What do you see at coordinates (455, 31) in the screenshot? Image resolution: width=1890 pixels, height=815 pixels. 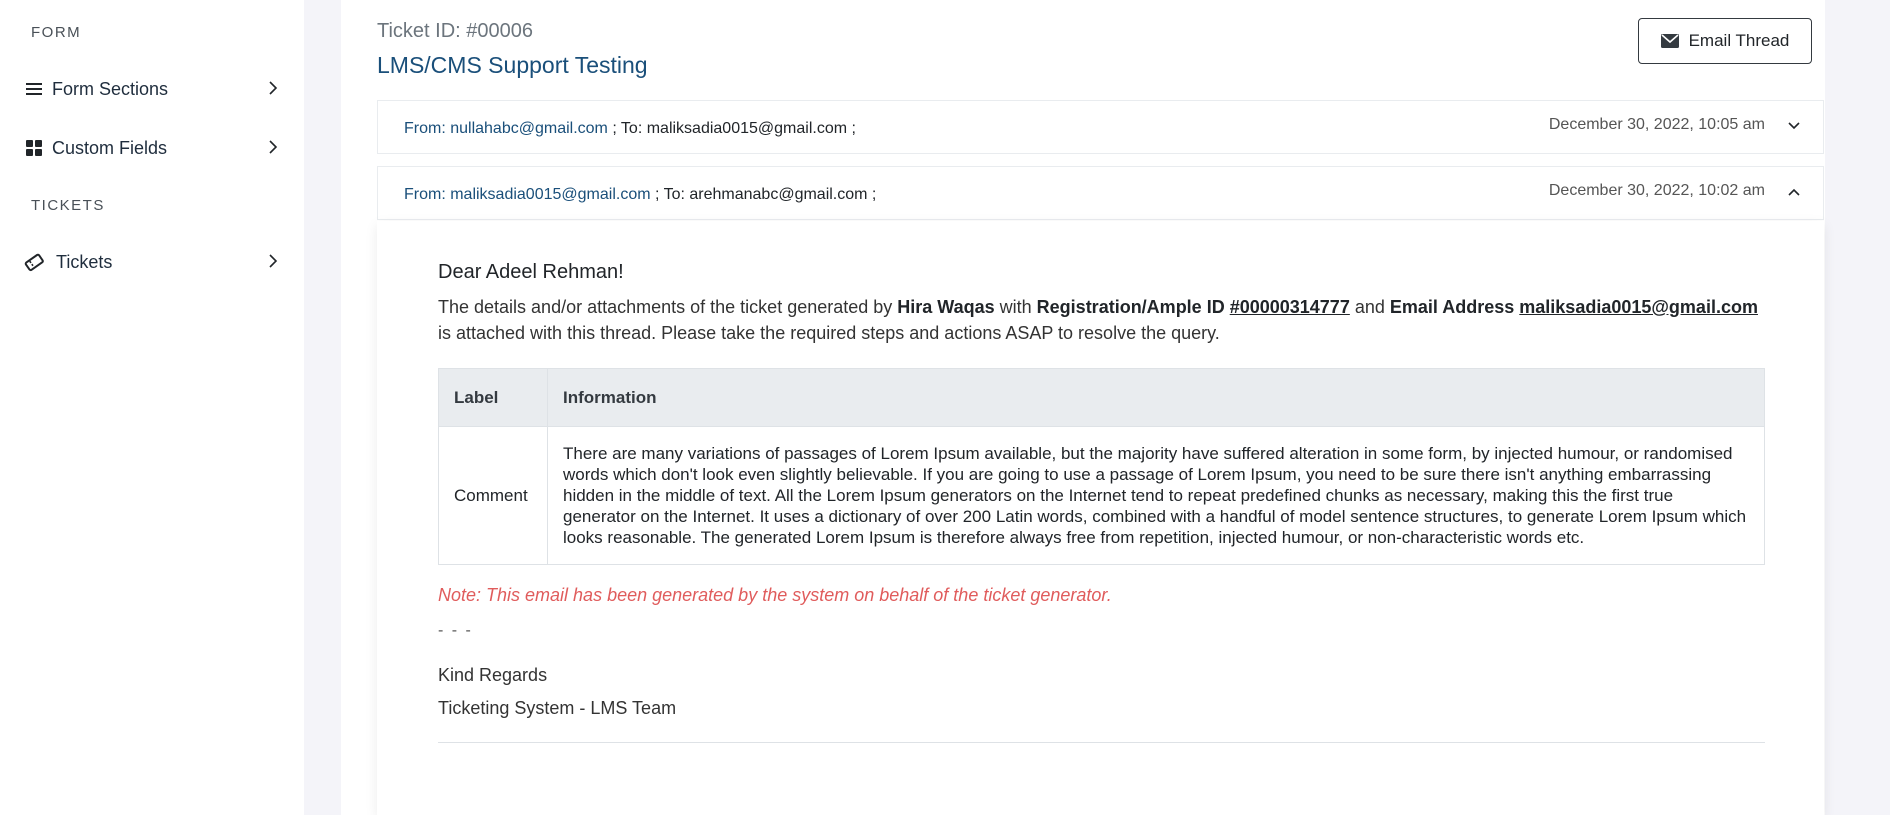 I see `ticket-id: Ticket ID: #00006` at bounding box center [455, 31].